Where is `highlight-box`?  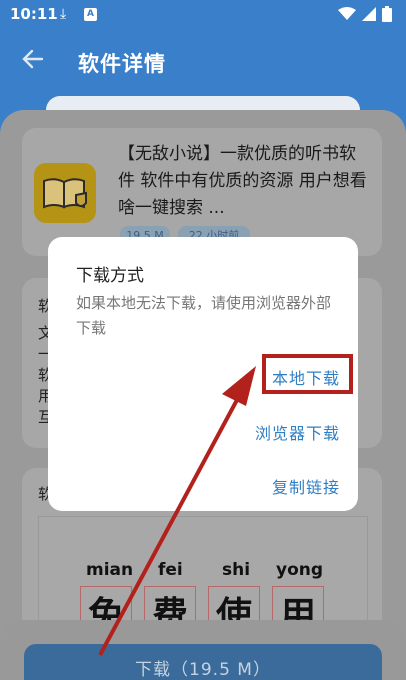
highlight-box is located at coordinates (307, 374).